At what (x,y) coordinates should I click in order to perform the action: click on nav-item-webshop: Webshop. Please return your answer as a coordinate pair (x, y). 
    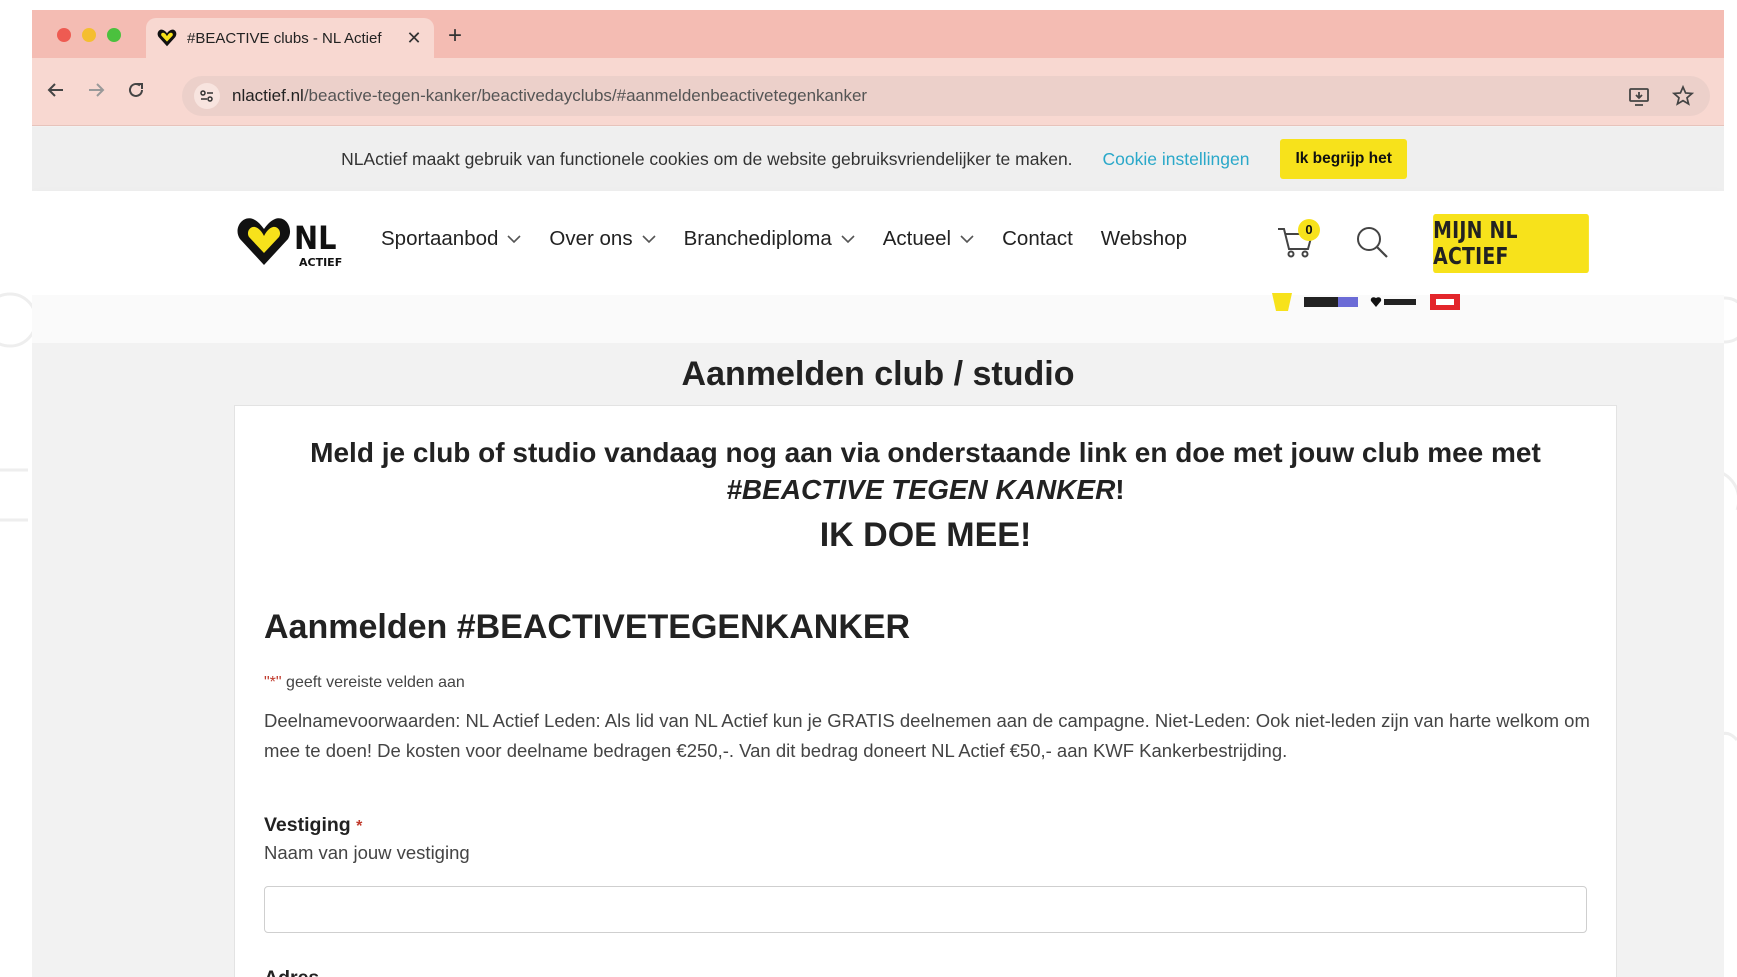
    Looking at the image, I should click on (1144, 239).